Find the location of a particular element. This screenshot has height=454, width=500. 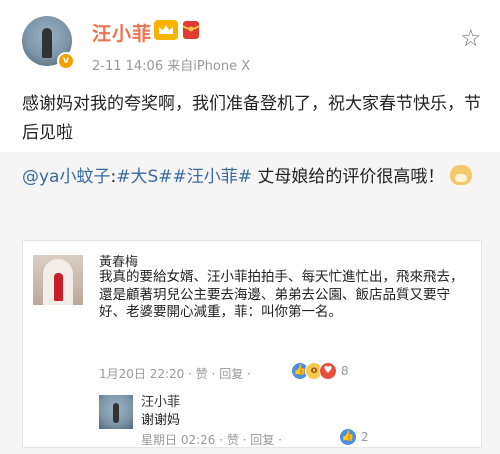

commenter-name: 黃春梅 is located at coordinates (119, 262).